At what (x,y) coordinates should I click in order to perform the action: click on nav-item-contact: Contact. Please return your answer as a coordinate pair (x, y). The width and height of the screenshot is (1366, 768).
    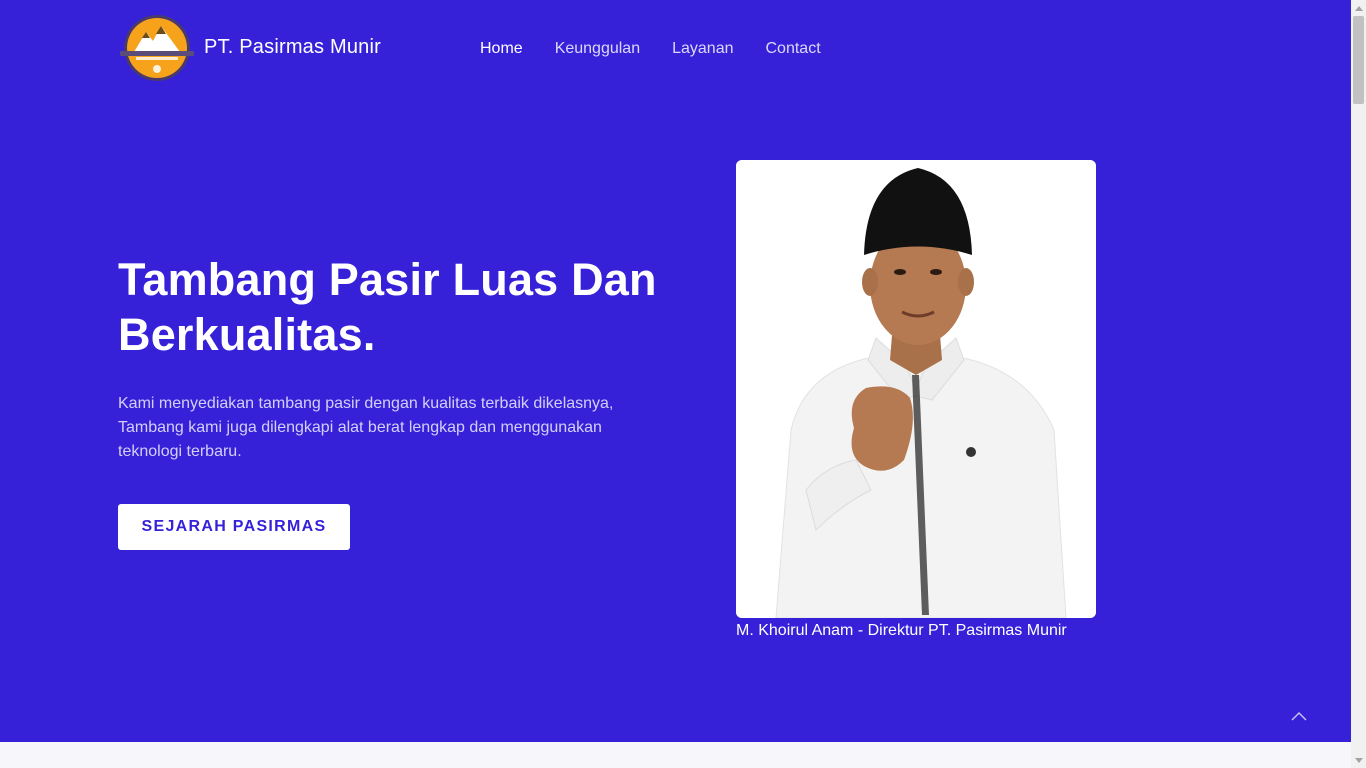
    Looking at the image, I should click on (793, 49).